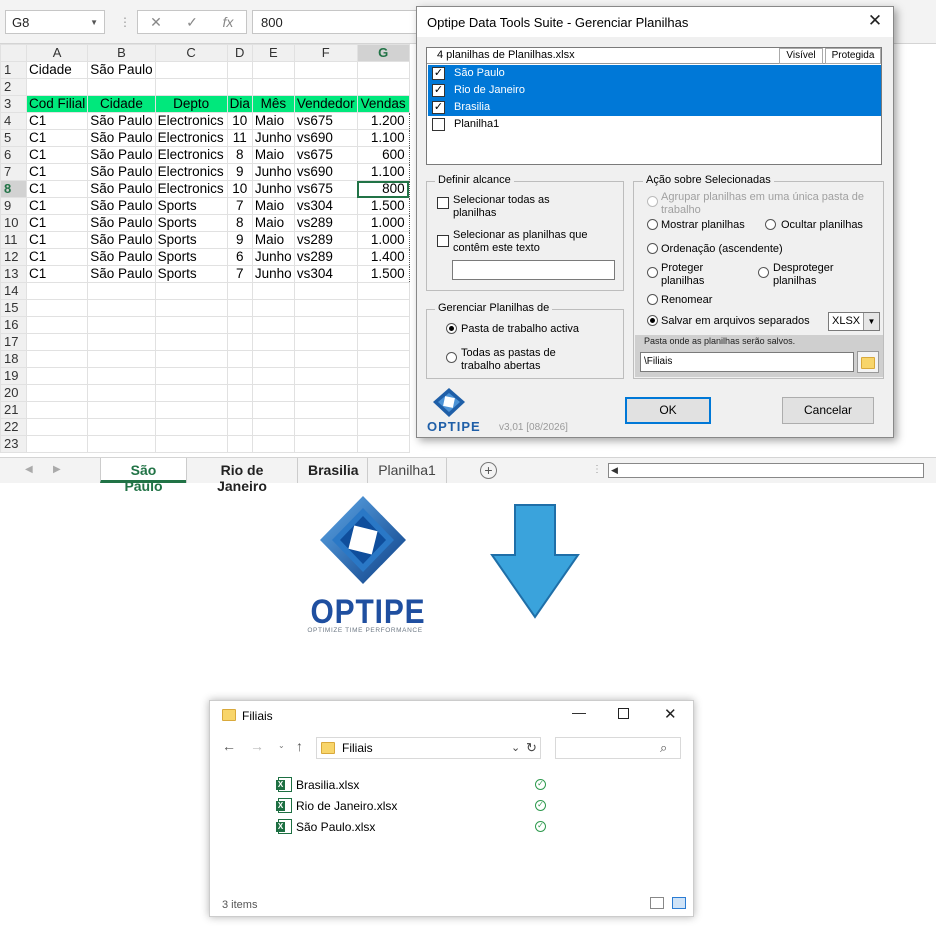 Image resolution: width=936 pixels, height=938 pixels. What do you see at coordinates (191, 240) in the screenshot?
I see `grid-cell: Sports` at bounding box center [191, 240].